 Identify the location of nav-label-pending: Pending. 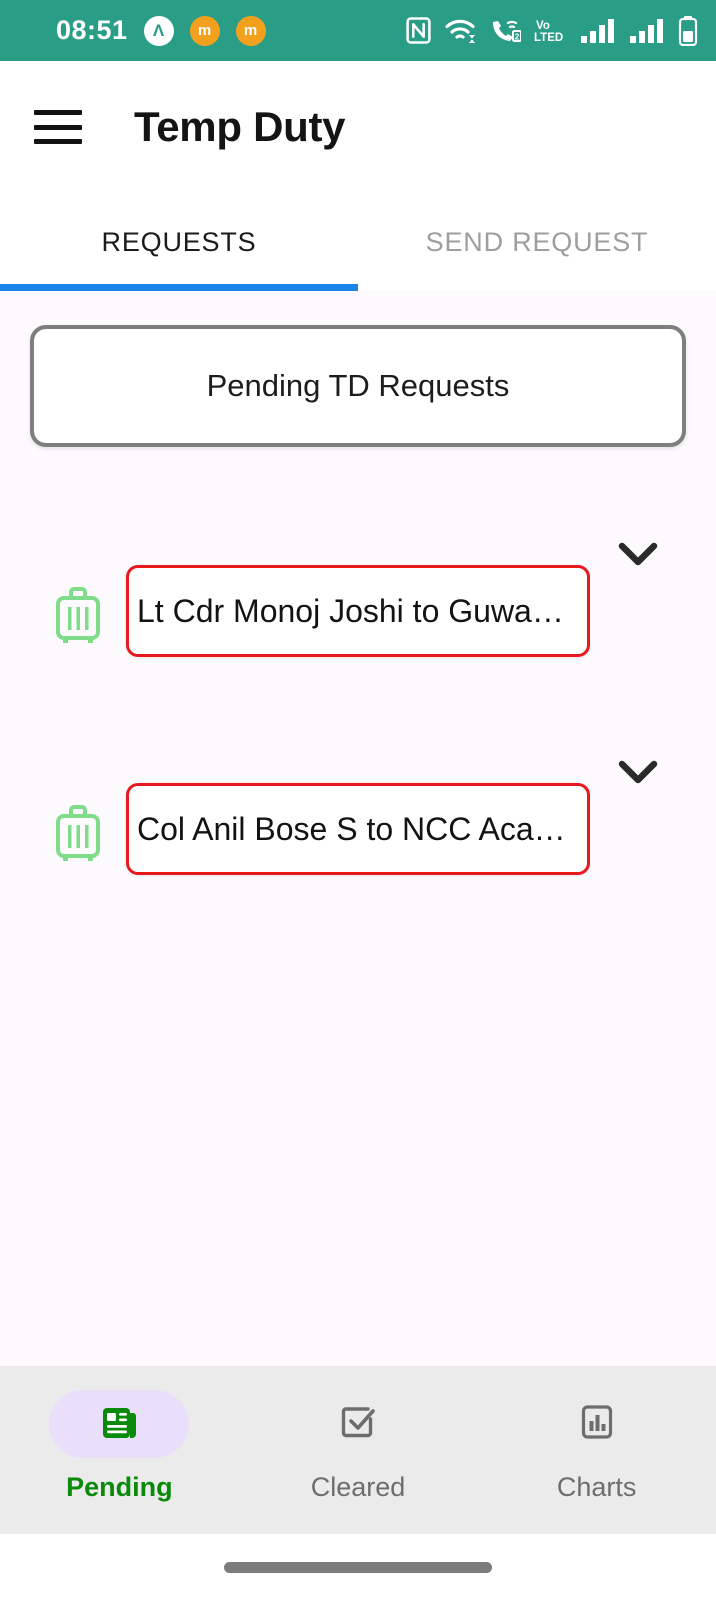
(119, 1487).